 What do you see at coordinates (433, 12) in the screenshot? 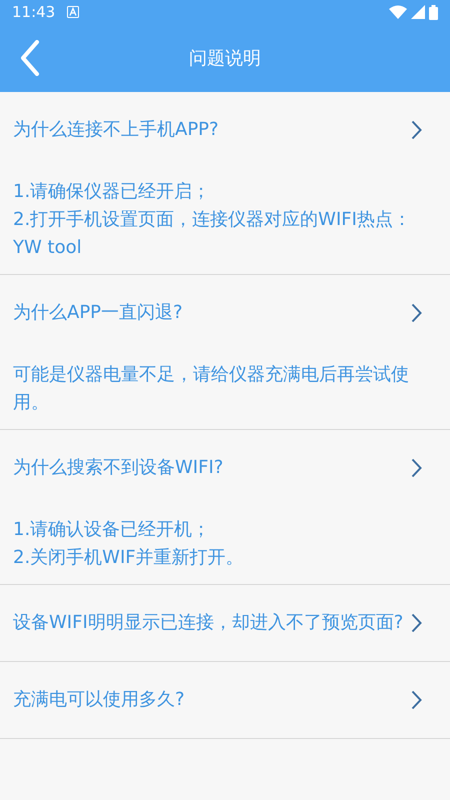
I see `battery-icon` at bounding box center [433, 12].